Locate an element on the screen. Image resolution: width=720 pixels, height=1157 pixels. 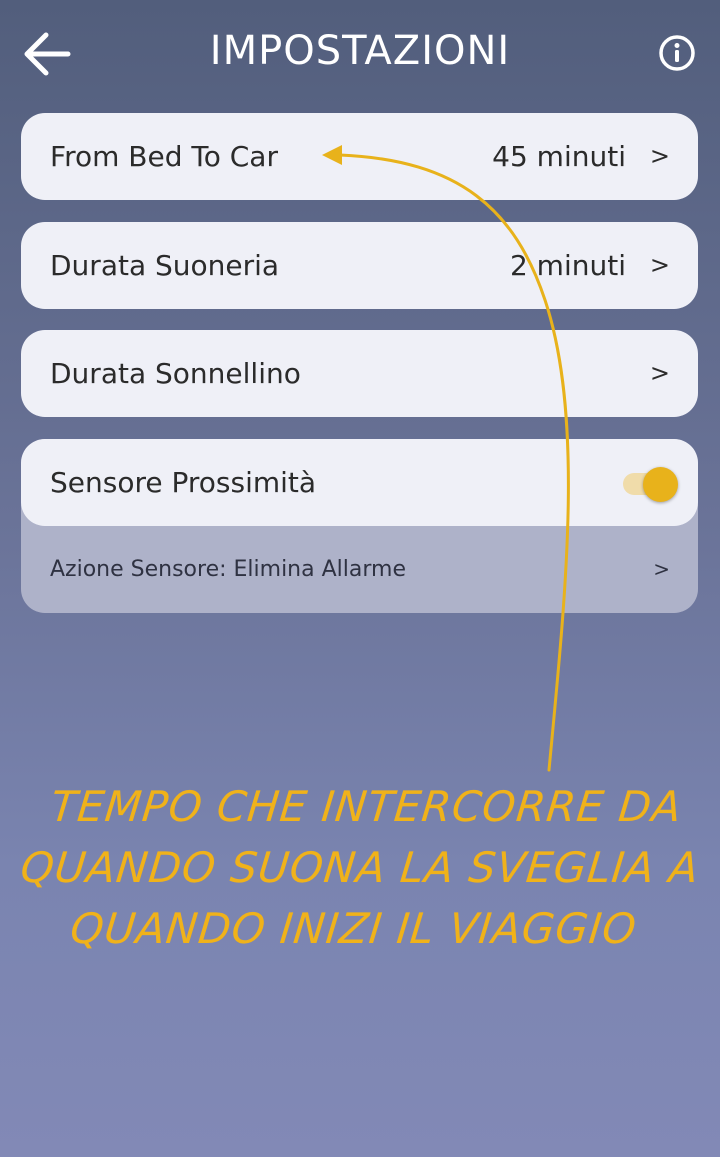
header-bar: IMPOSTAZIONI is located at coordinates (360, 55).